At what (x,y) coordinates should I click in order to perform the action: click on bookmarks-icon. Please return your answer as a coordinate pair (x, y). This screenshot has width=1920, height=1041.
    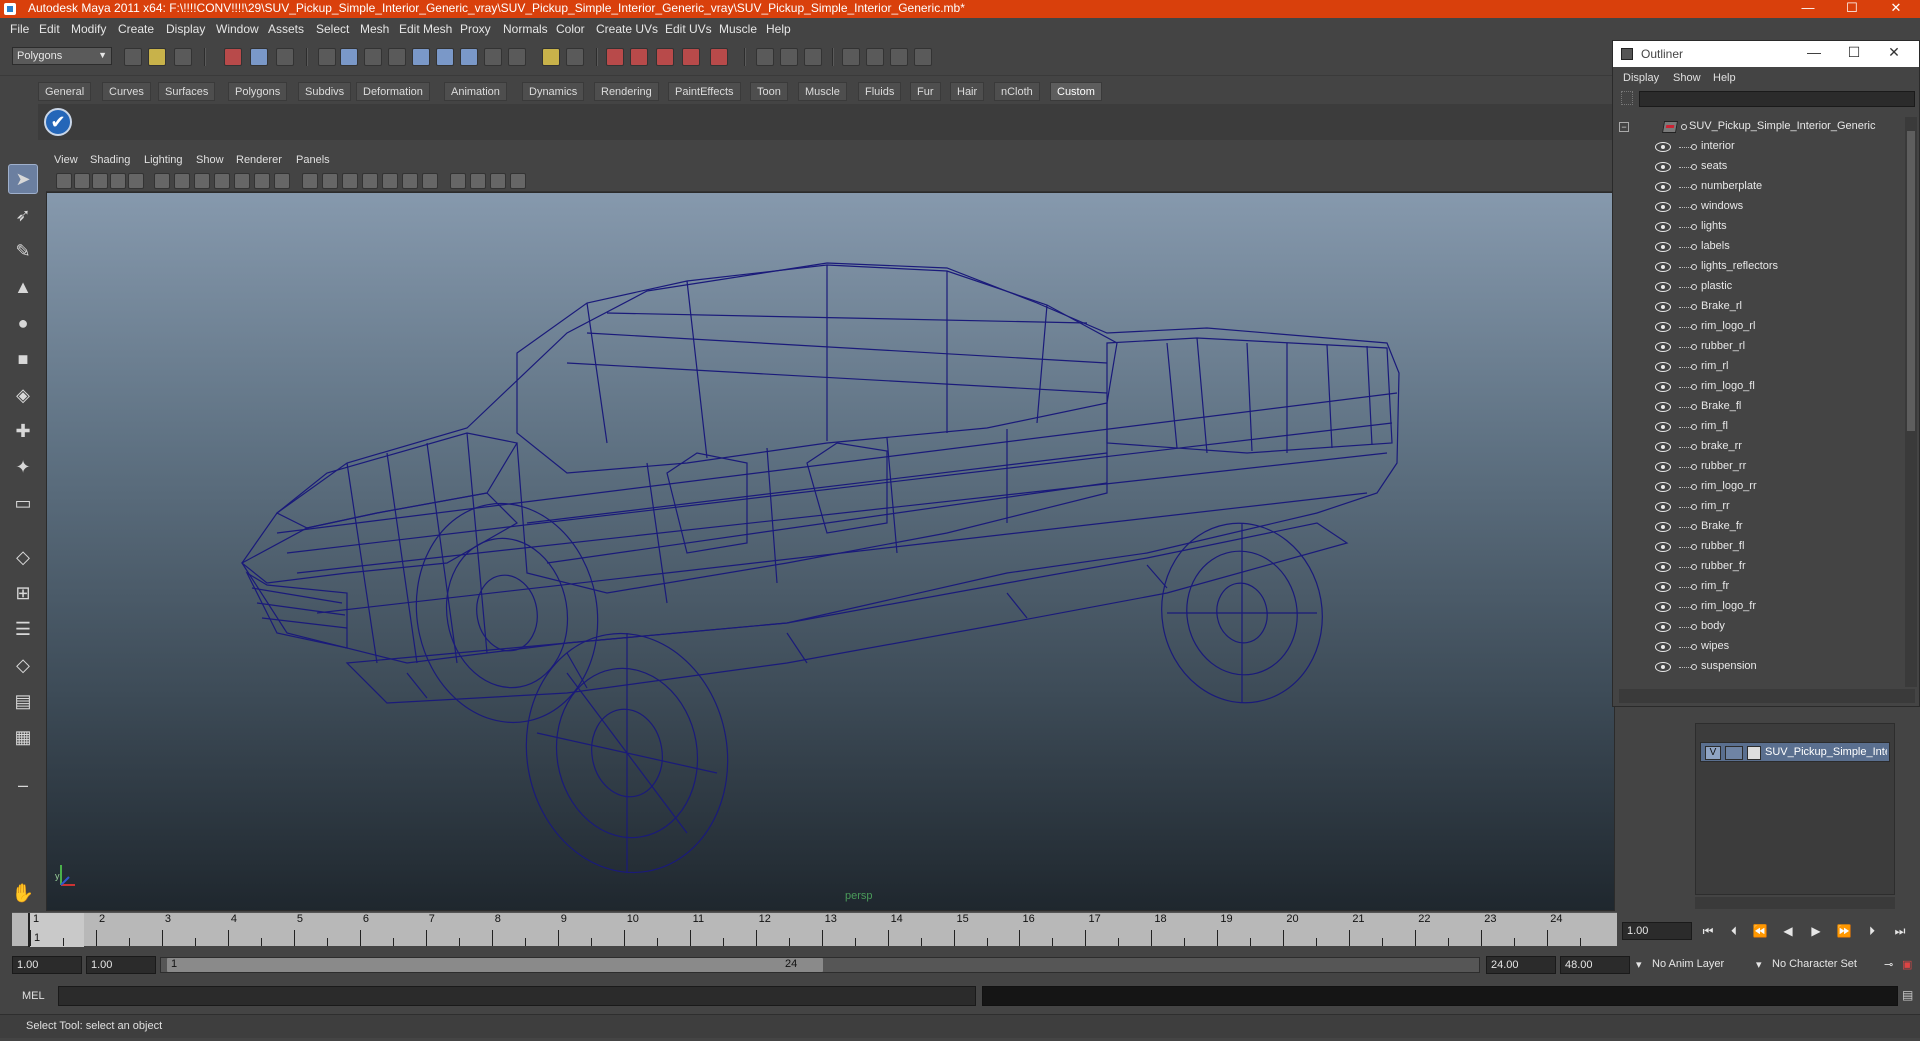
    Looking at the image, I should click on (100, 181).